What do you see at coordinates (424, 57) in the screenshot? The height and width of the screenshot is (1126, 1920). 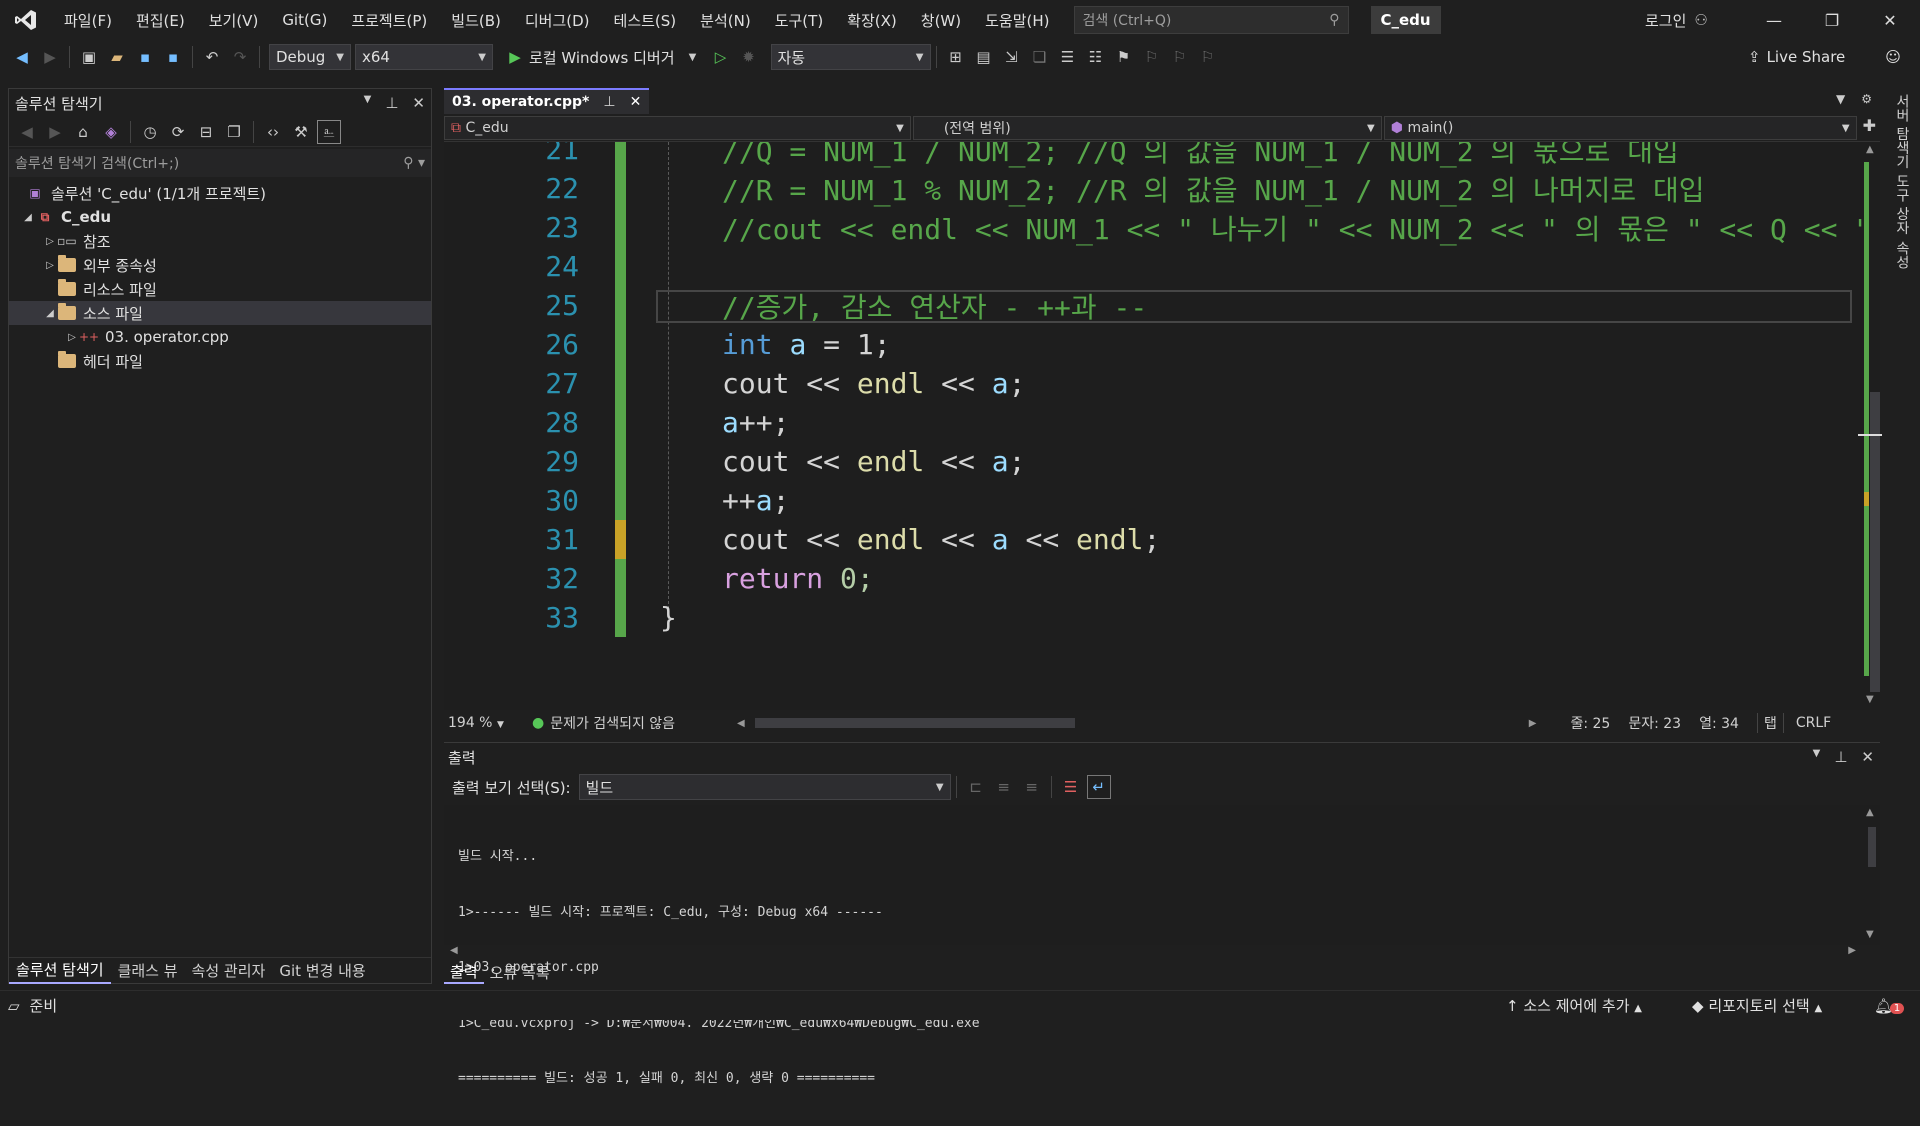 I see `platform-select: x64 ▼` at bounding box center [424, 57].